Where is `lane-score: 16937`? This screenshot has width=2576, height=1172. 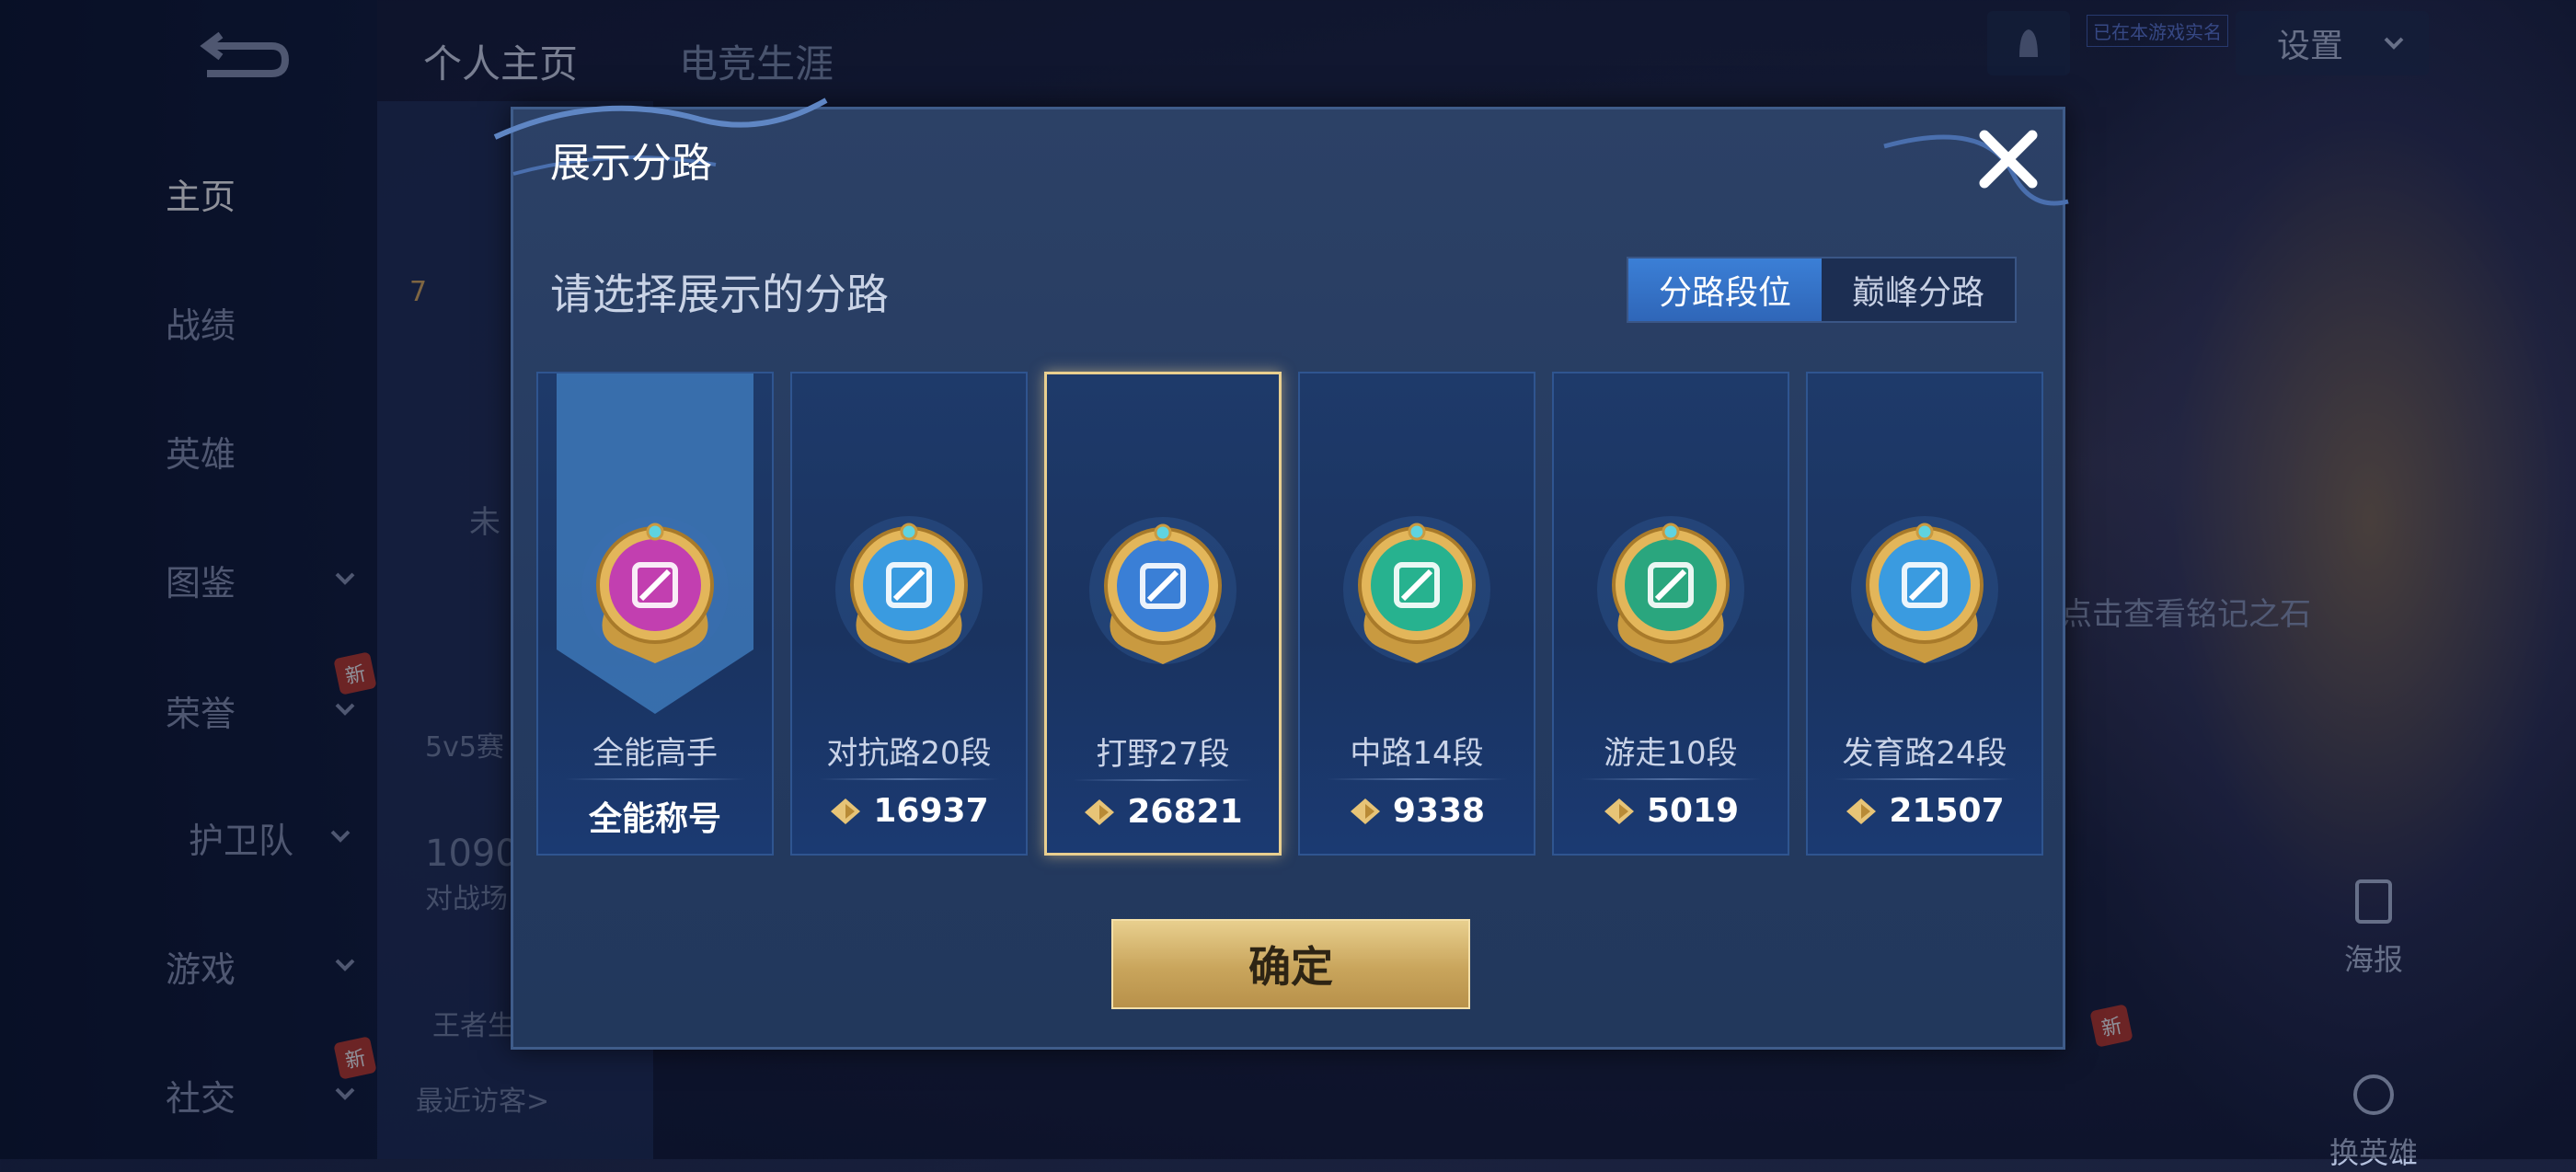
lane-score: 16937 is located at coordinates (909, 811).